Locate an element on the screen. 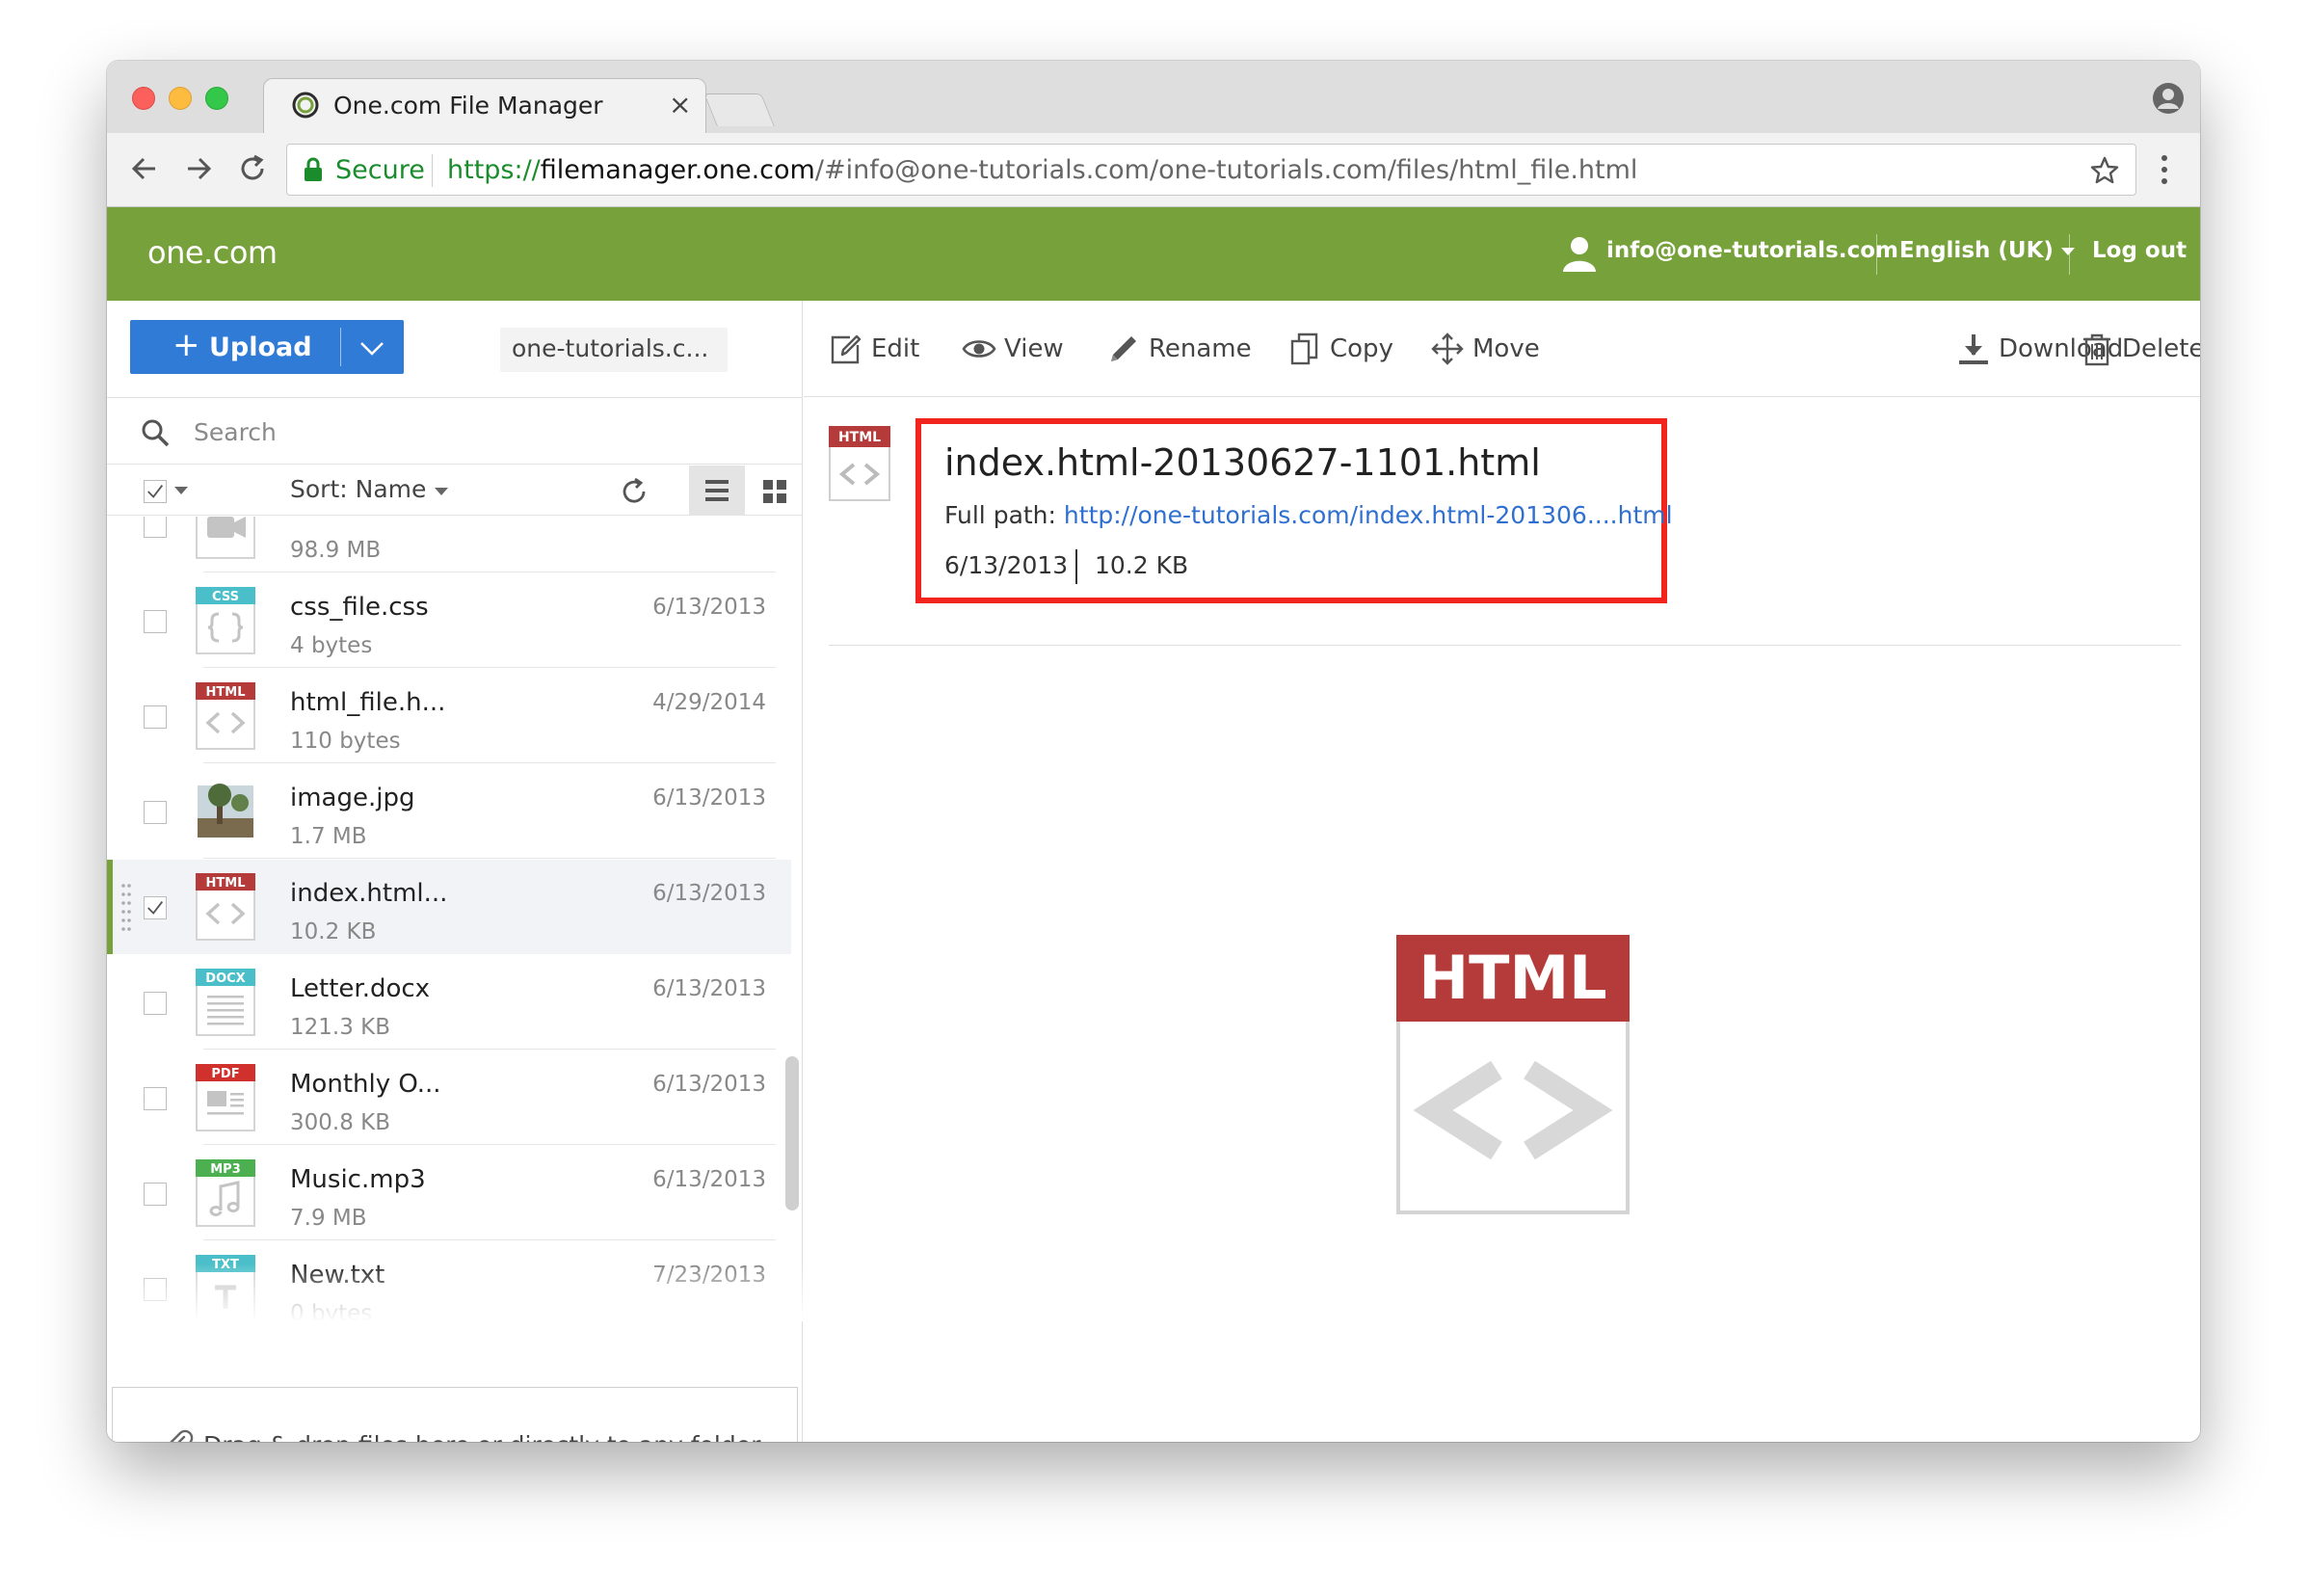 The image size is (2307, 1596). reload-icon is located at coordinates (252, 168).